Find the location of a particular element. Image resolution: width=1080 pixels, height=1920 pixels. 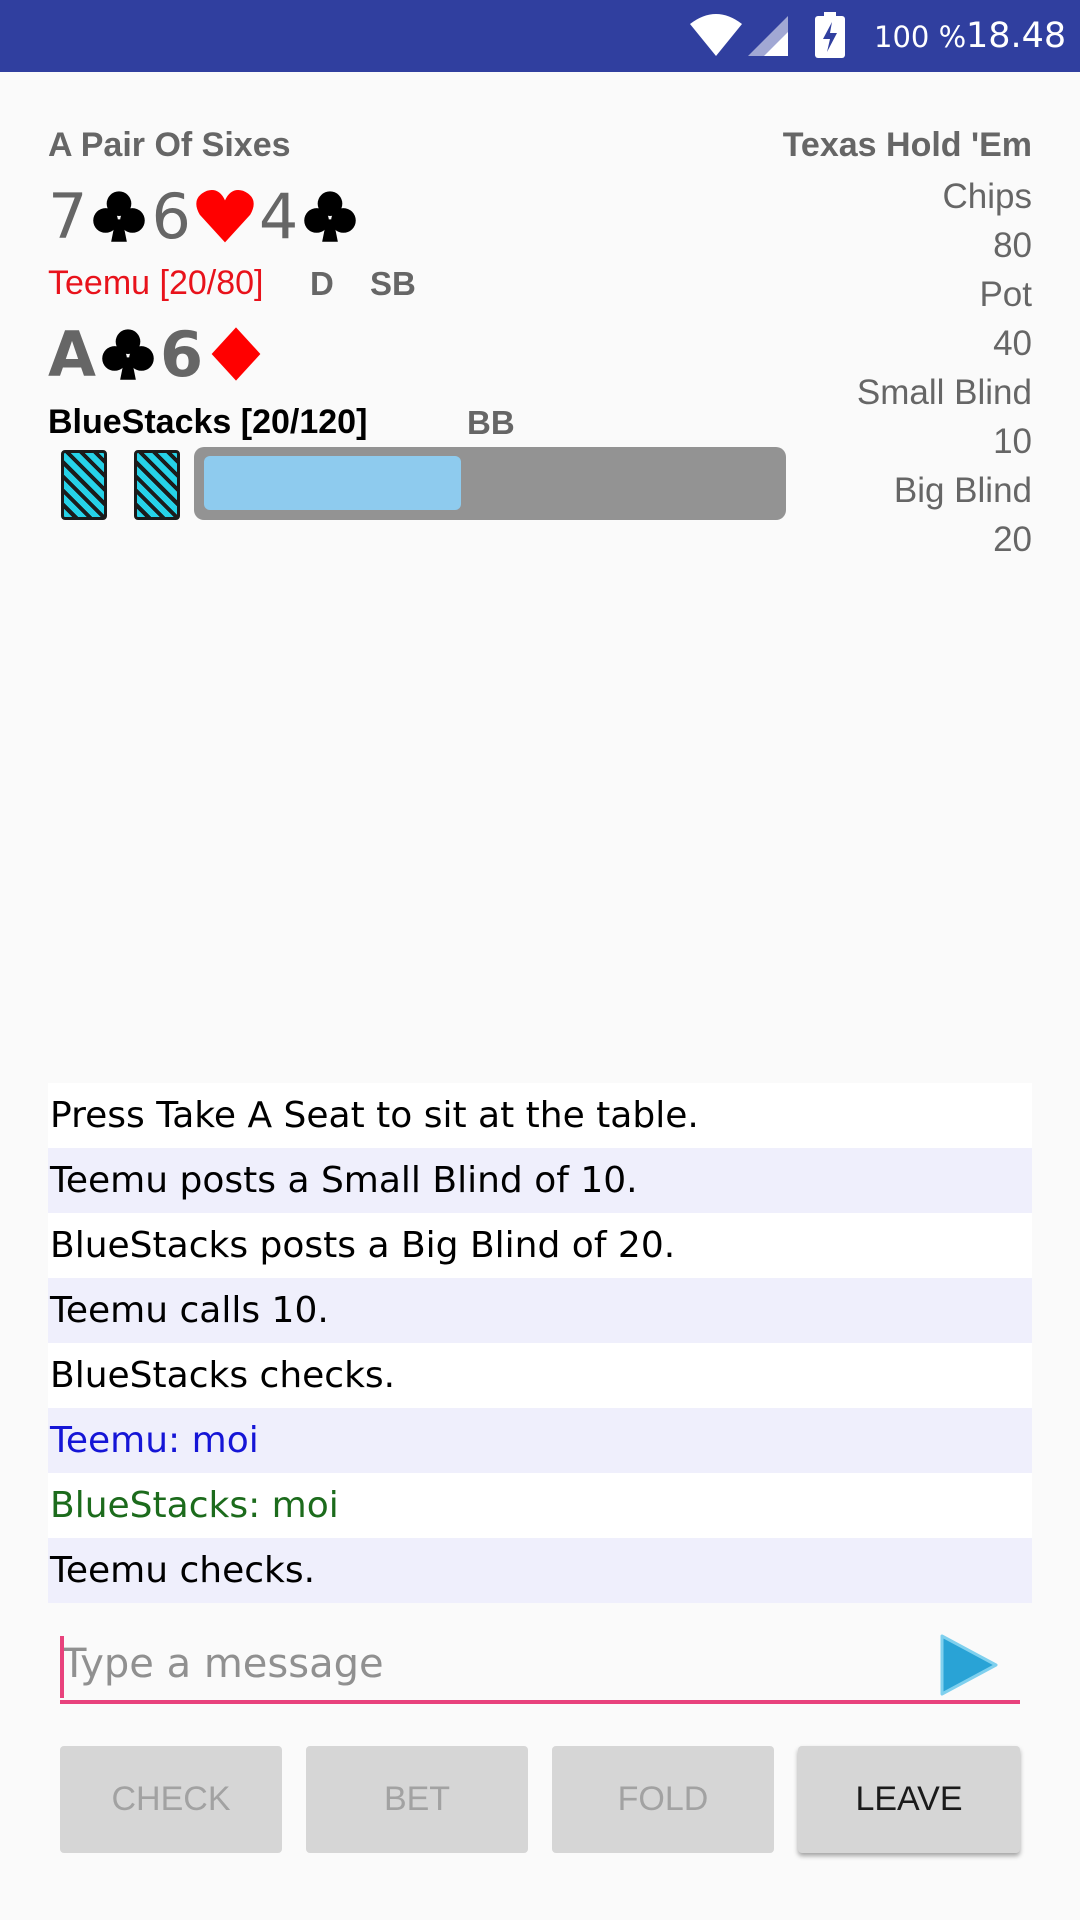

message-input is located at coordinates (540, 1666).